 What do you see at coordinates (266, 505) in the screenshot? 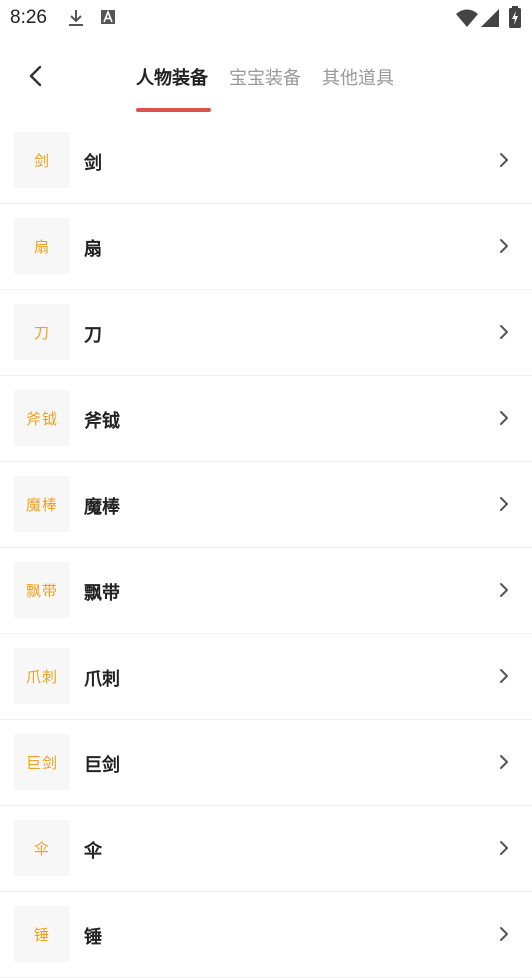
I see `list-item-wand: 魔棒 魔棒` at bounding box center [266, 505].